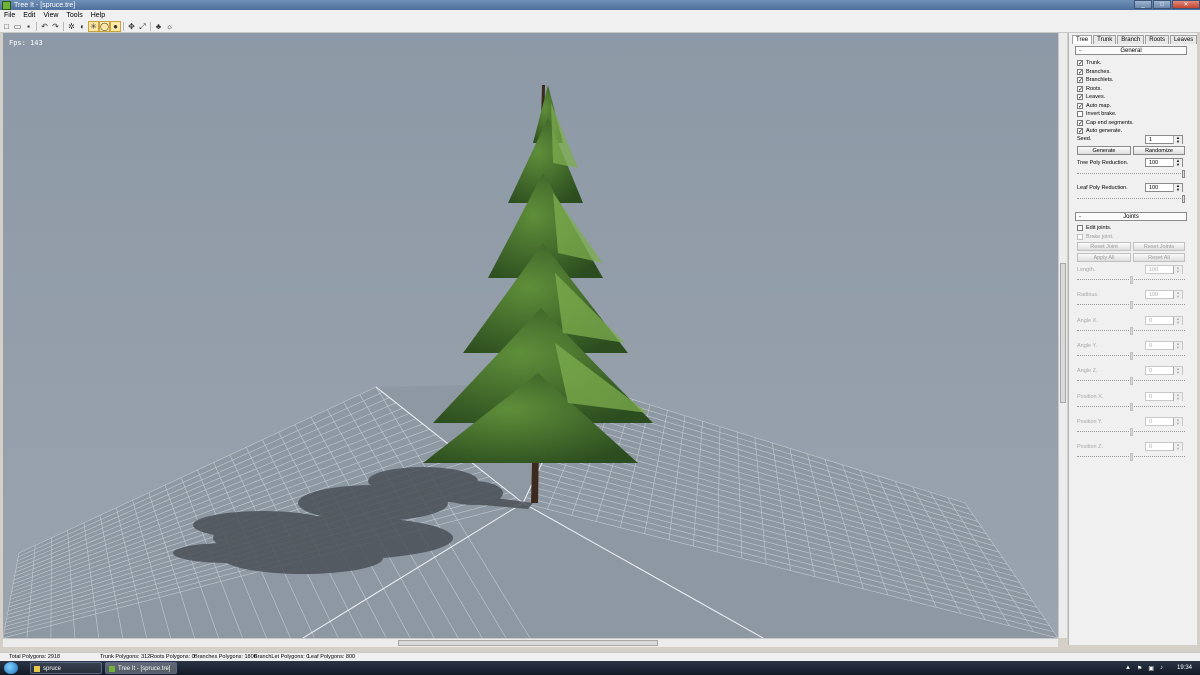 The width and height of the screenshot is (1200, 675). I want to click on taskbar-item-tree-it: Tree It - [spruce.tre], so click(141, 668).